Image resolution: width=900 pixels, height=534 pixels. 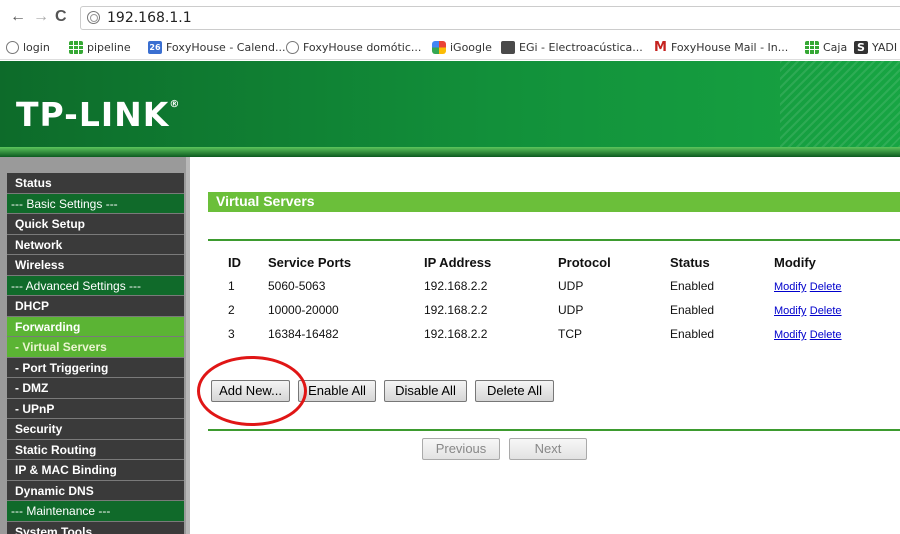 What do you see at coordinates (508, 47) in the screenshot?
I see `egi-icon` at bounding box center [508, 47].